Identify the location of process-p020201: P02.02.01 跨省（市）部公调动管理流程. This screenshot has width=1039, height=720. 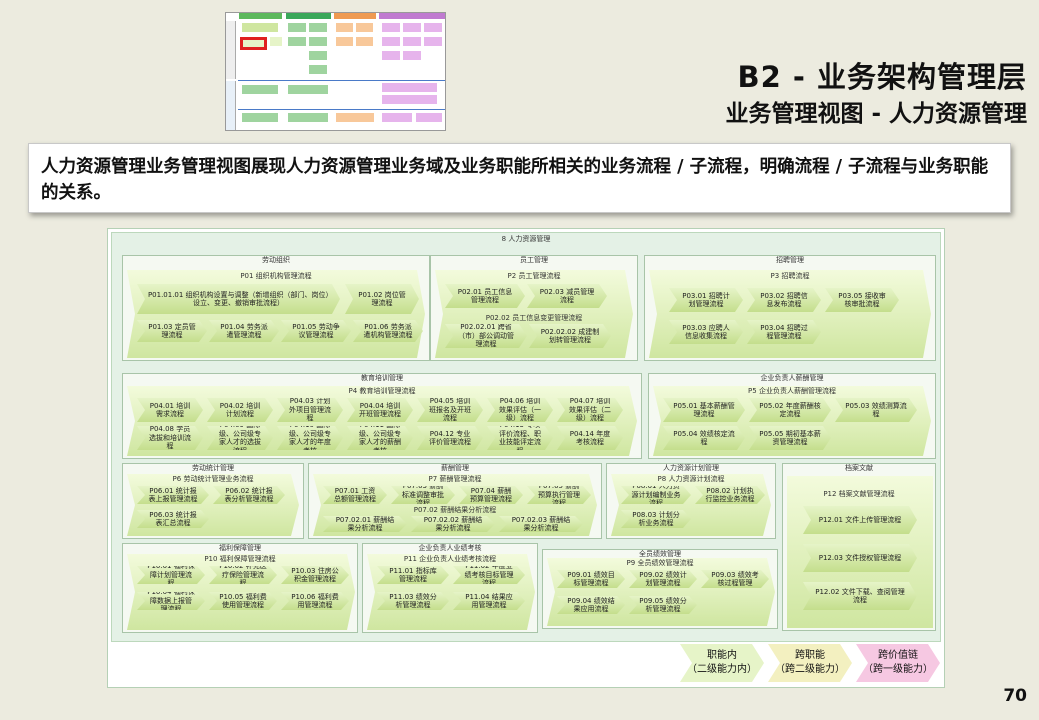
(486, 336).